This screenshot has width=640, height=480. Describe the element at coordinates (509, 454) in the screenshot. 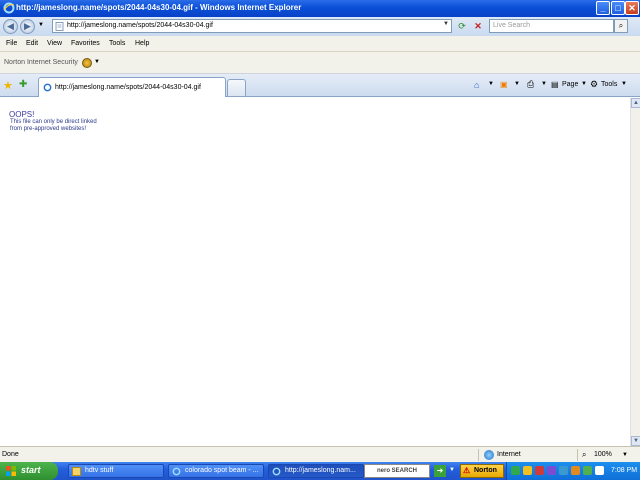

I see `security-zone: Internet` at that location.